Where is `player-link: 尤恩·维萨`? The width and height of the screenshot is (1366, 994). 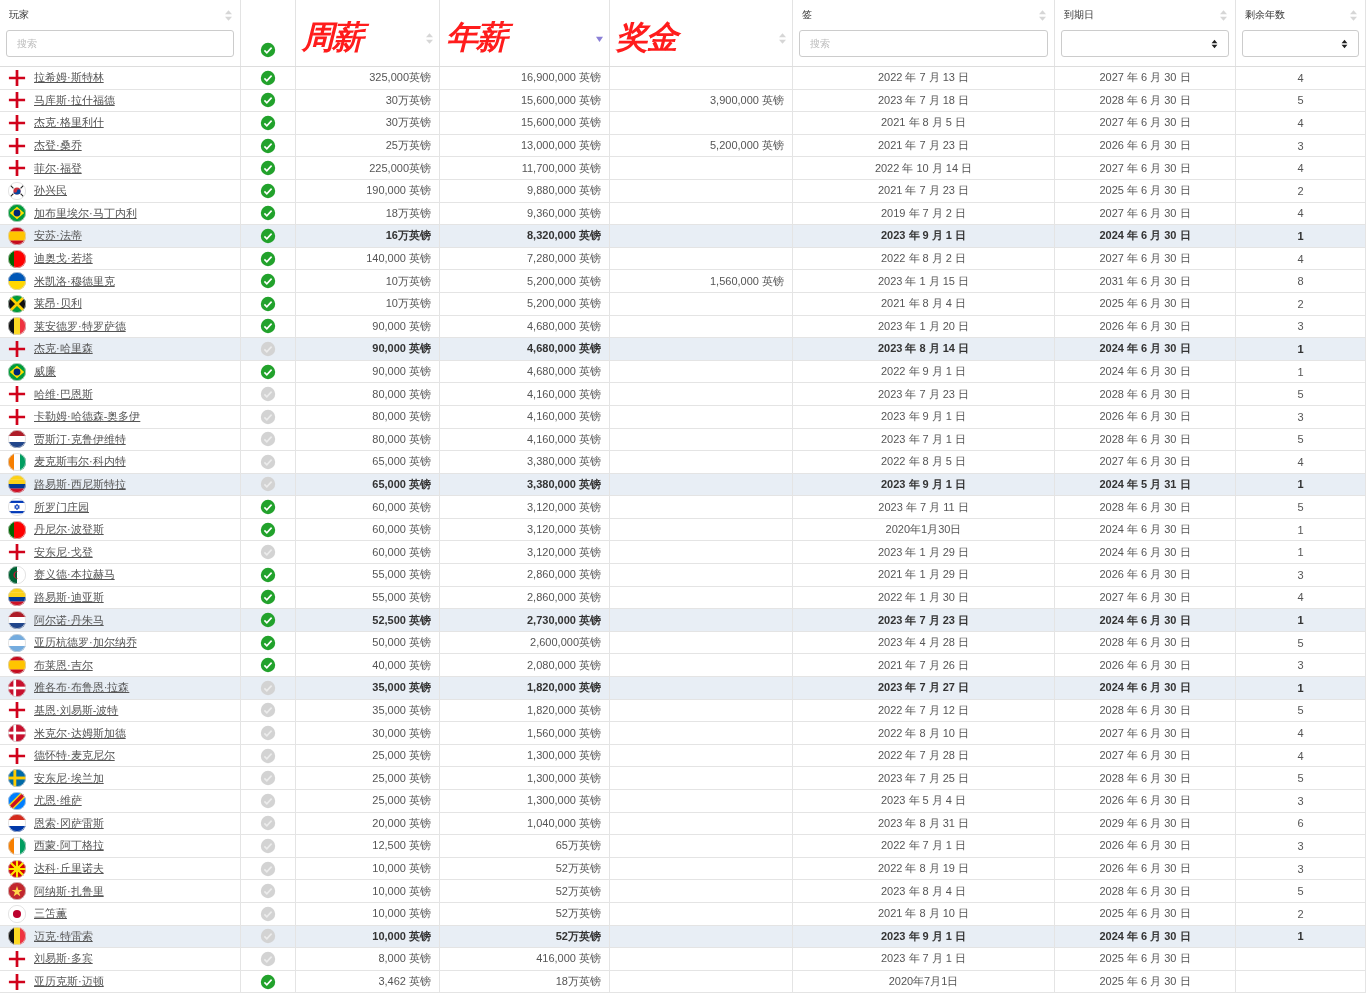
player-link: 尤恩·维萨 is located at coordinates (58, 801).